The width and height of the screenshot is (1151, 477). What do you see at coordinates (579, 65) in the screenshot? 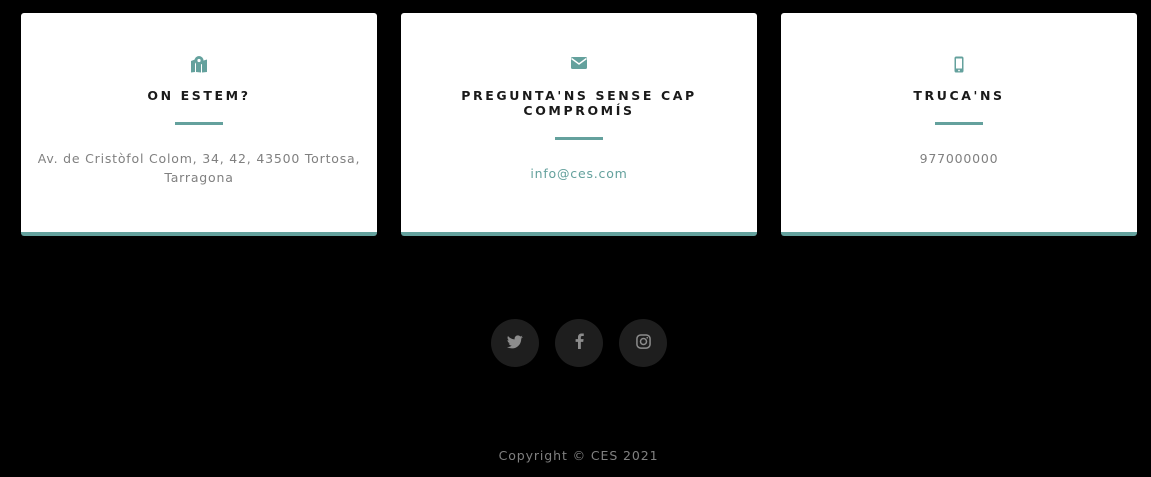
I see `envelope-icon` at bounding box center [579, 65].